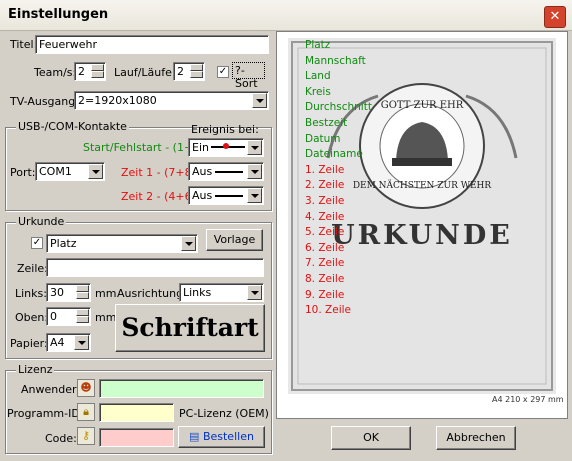  What do you see at coordinates (44, 101) in the screenshot?
I see `tv-label: TV-Ausgang:` at bounding box center [44, 101].